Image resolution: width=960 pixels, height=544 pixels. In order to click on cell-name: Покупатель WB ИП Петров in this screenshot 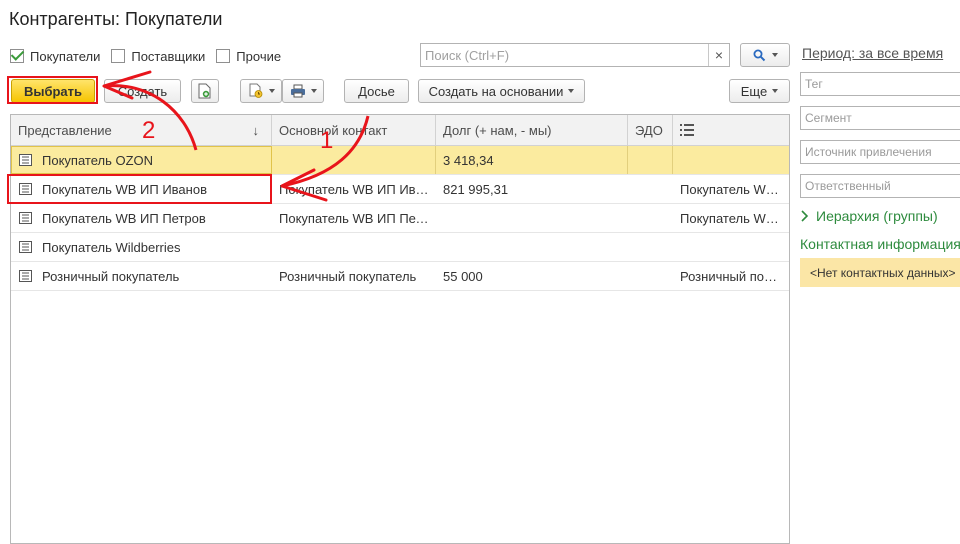, I will do `click(141, 218)`.